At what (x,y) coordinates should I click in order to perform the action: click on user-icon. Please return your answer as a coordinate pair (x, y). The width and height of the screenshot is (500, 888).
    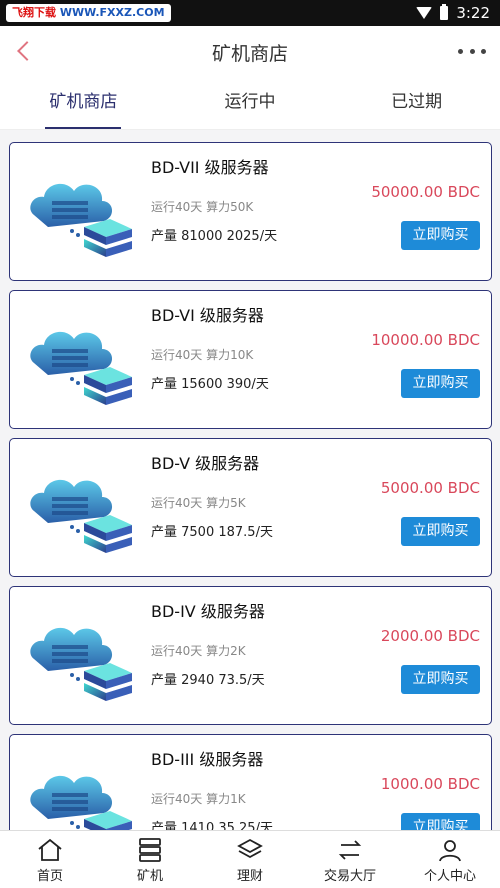
    Looking at the image, I should click on (450, 851).